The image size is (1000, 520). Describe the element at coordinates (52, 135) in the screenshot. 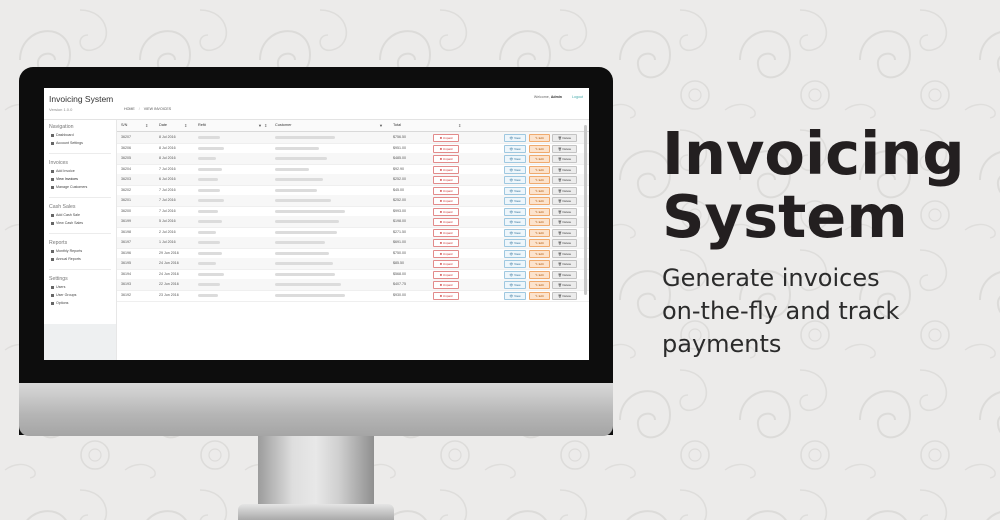

I see `home-icon` at that location.